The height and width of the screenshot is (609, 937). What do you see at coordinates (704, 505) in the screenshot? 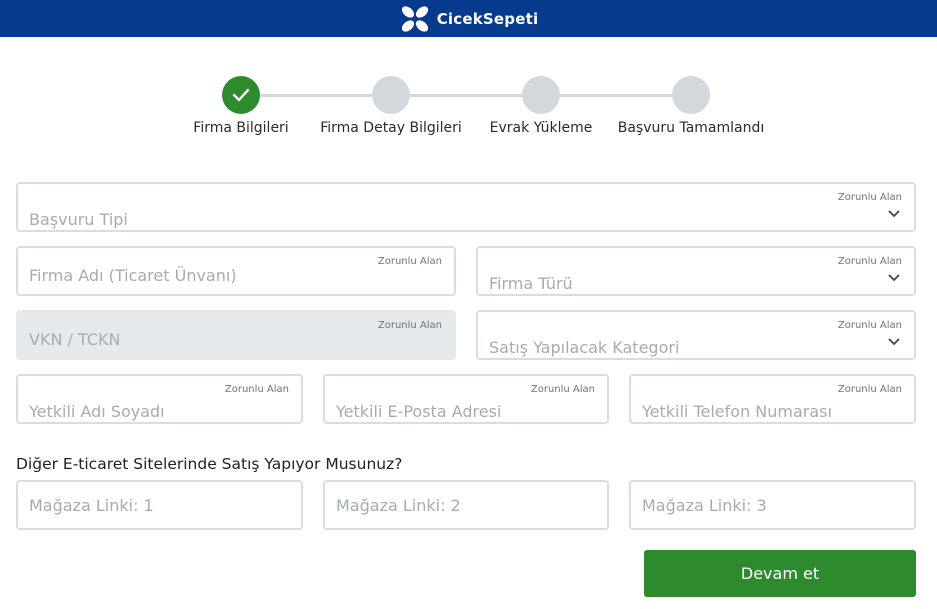
I see `magaza-3-placeholder: Mağaza Linki: 3` at bounding box center [704, 505].